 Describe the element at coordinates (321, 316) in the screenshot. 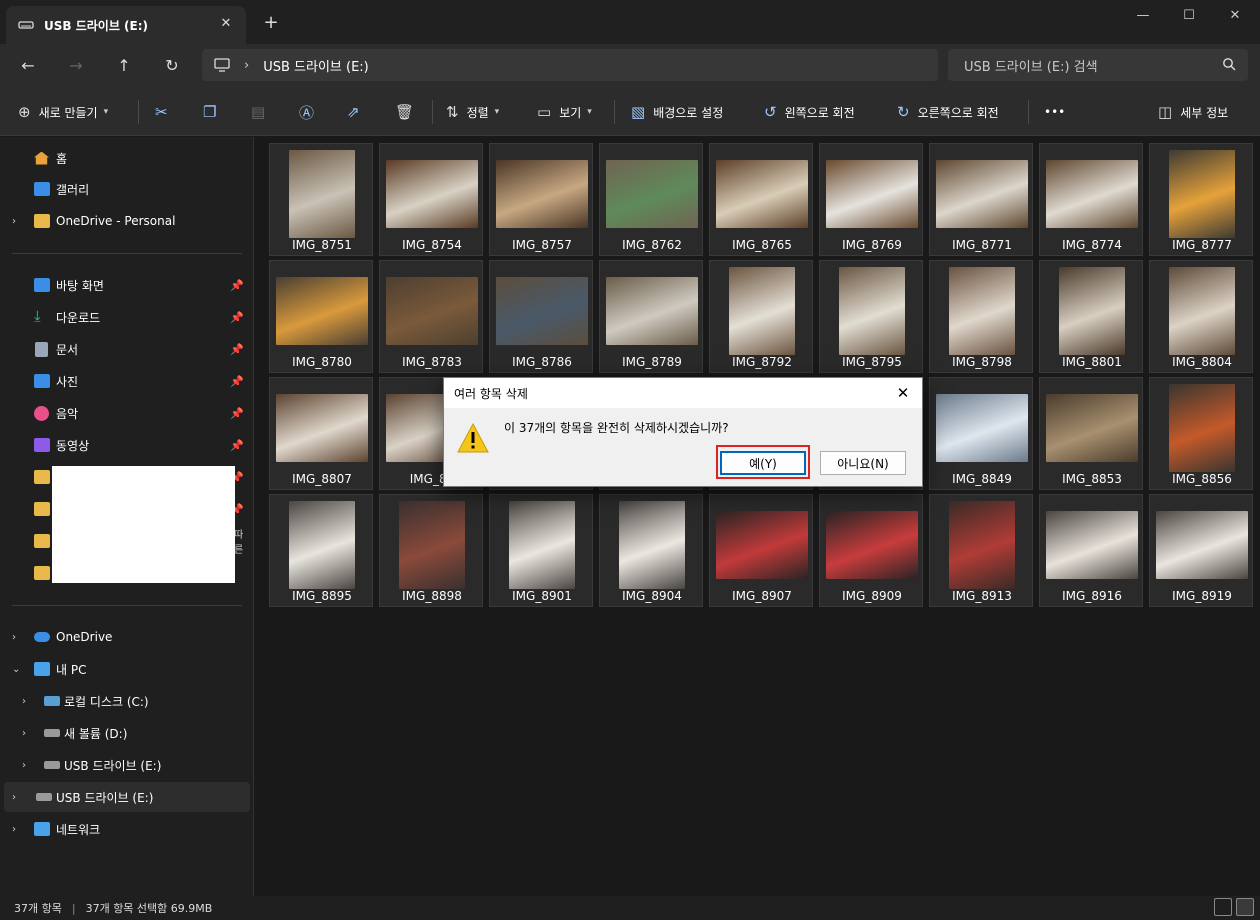

I see `file-thumbnail: IMG_8780` at that location.